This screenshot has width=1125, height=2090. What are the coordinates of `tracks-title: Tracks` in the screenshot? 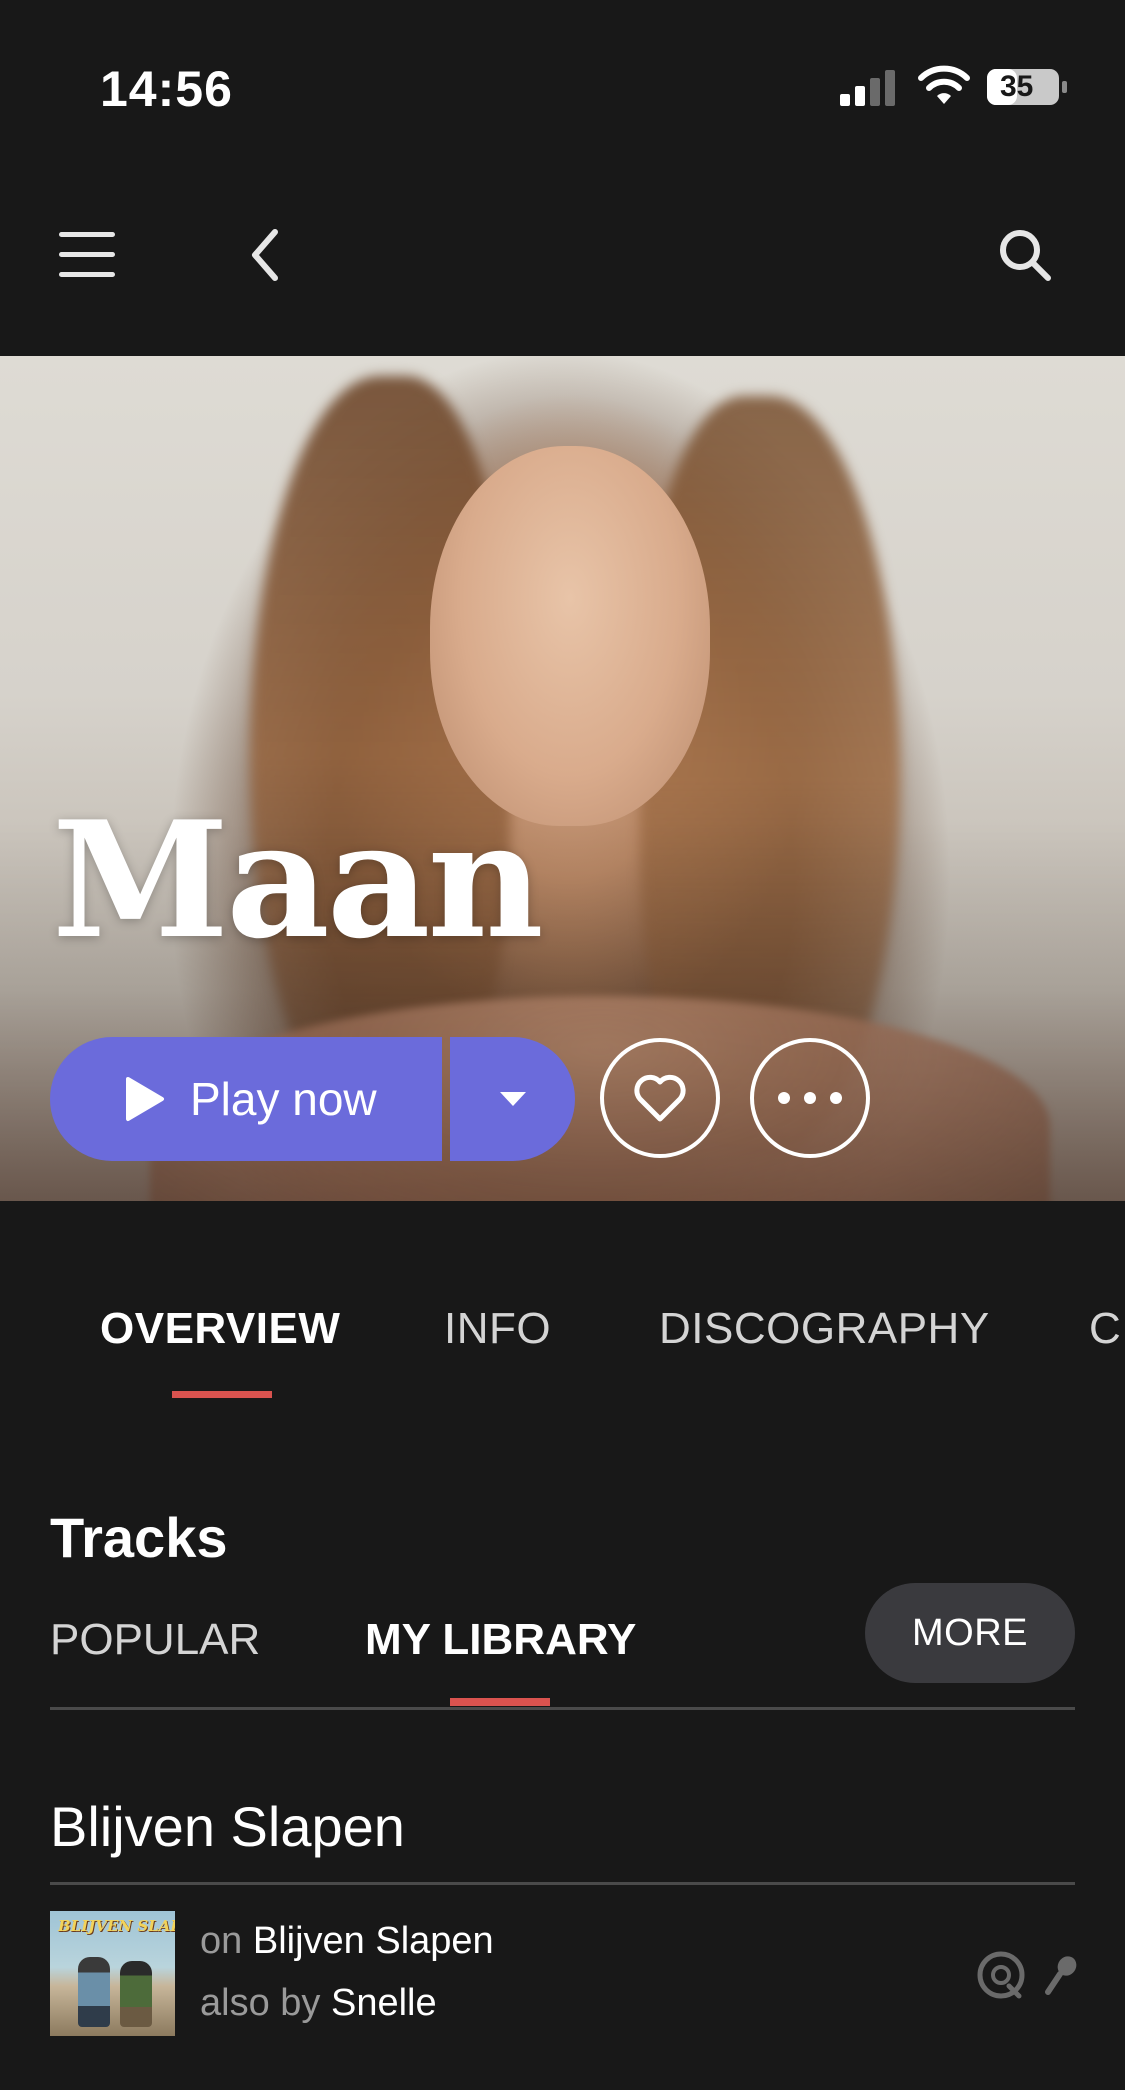 It's located at (139, 1537).